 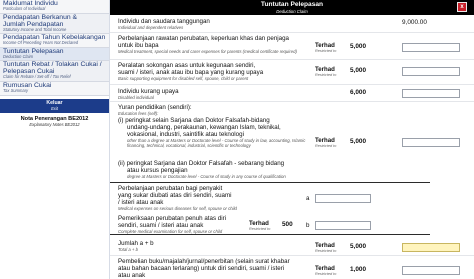 What do you see at coordinates (431, 47) in the screenshot?
I see `rawatan-ibu-bapa-input` at bounding box center [431, 47].